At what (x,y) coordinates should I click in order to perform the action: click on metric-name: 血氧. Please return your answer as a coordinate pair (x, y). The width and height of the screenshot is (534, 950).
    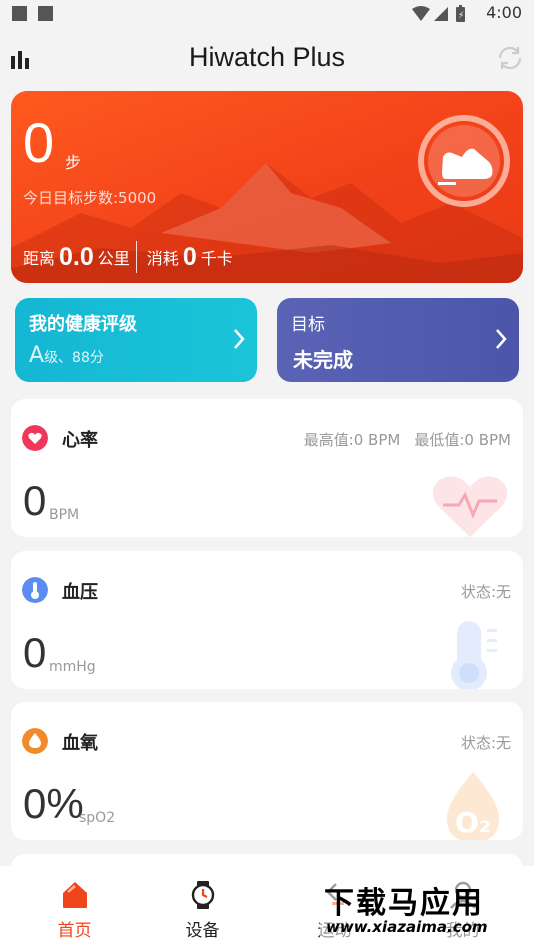
    Looking at the image, I should click on (80, 743).